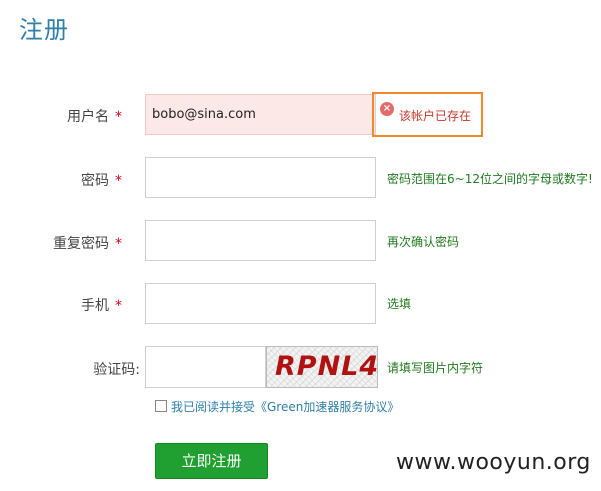 This screenshot has height=491, width=601. Describe the element at coordinates (260, 240) in the screenshot. I see `repeat-password-input` at that location.